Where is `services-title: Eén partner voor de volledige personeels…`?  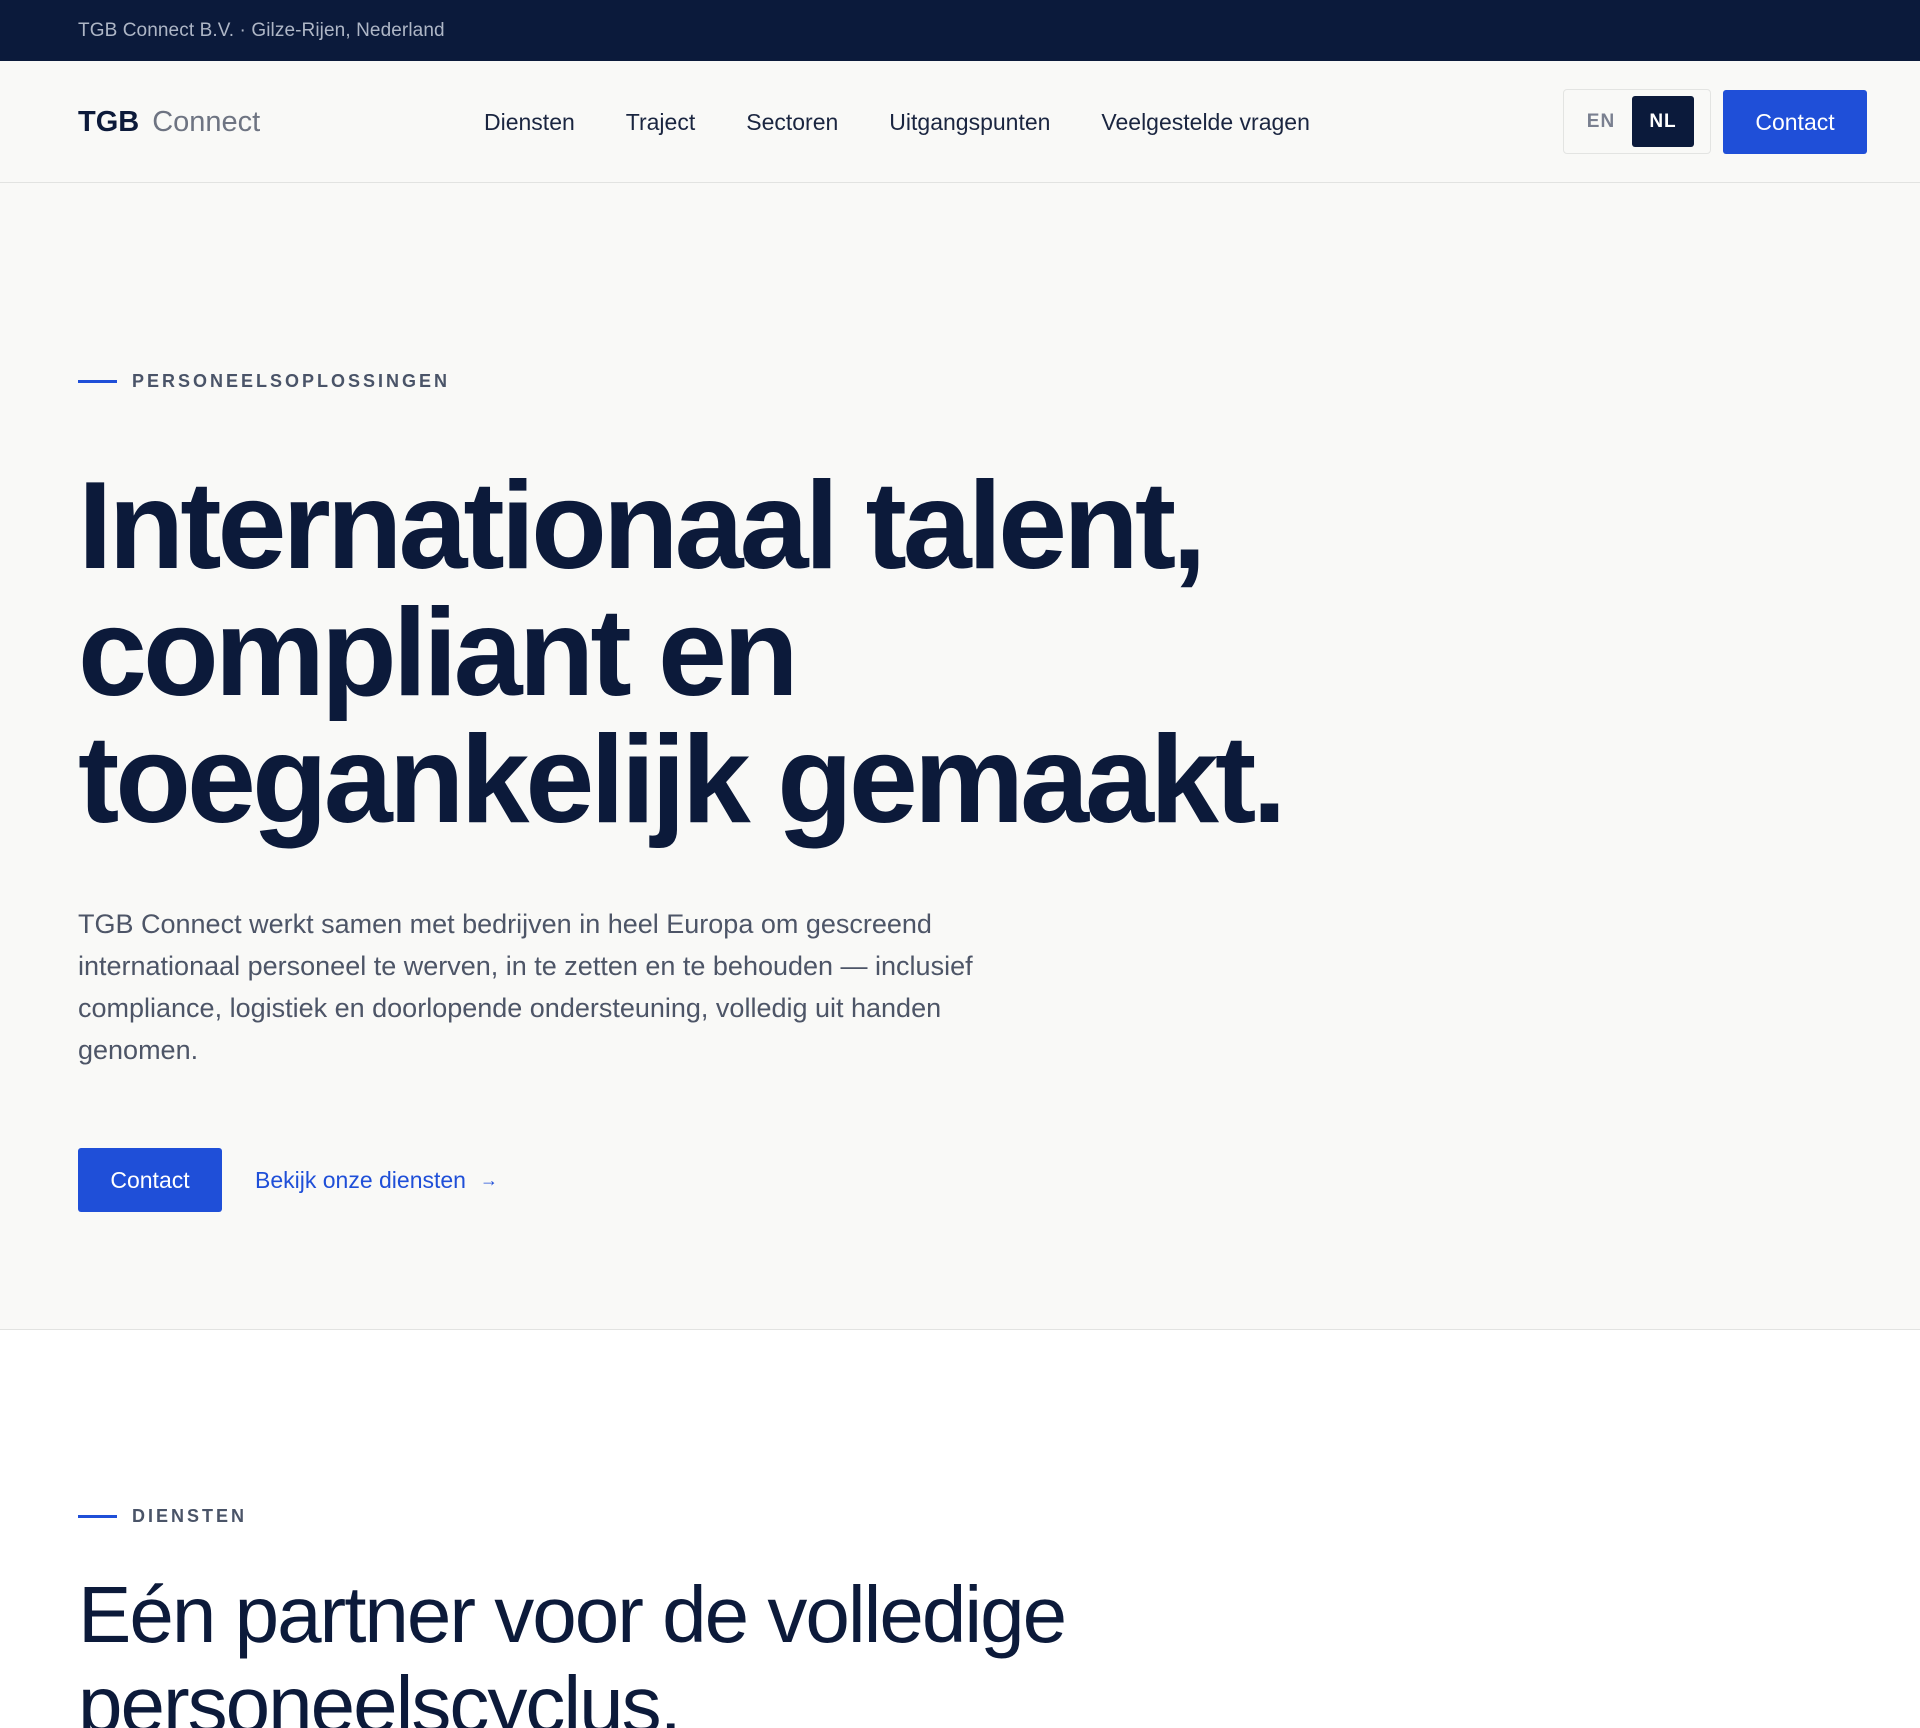
services-title: Eén partner voor de volledige personeels… is located at coordinates (728, 1649).